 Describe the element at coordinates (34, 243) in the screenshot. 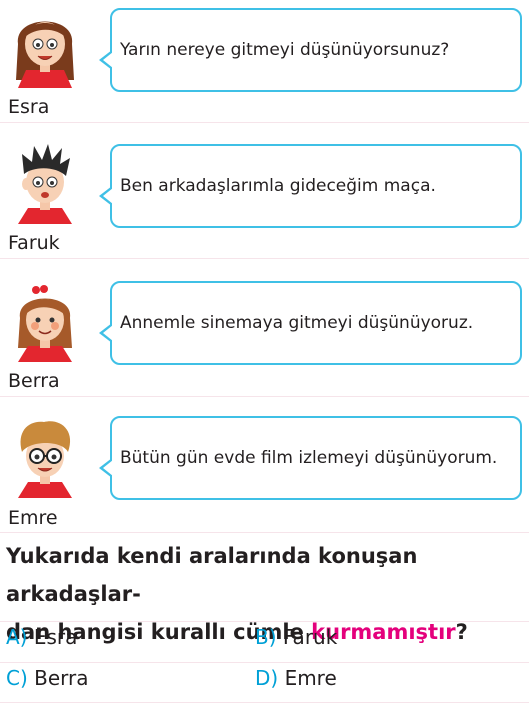

I see `character-name: Faruk` at that location.